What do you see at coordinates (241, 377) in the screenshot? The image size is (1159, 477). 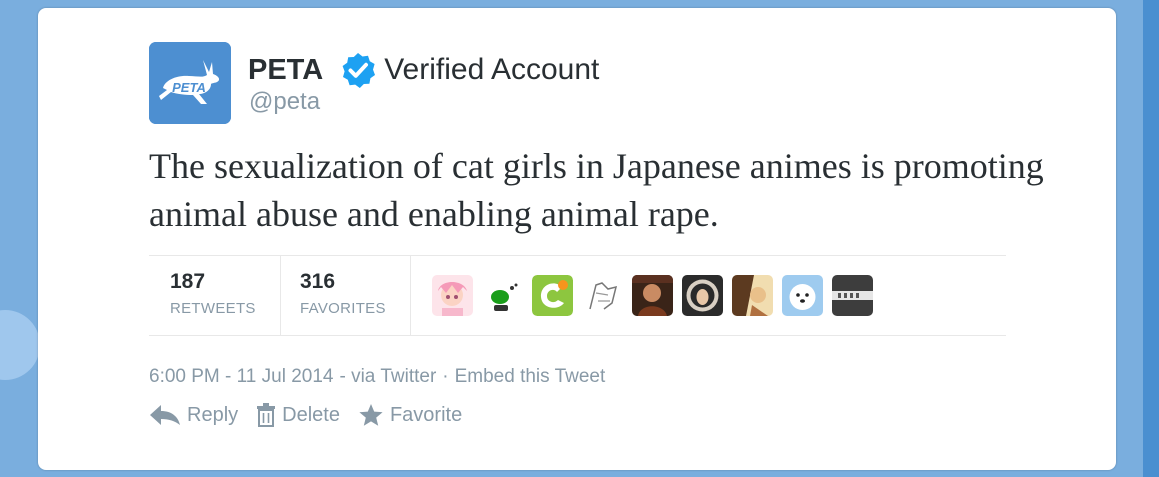 I see `tweet-timestamp: 6:00 PM - 11 Jul 2014` at bounding box center [241, 377].